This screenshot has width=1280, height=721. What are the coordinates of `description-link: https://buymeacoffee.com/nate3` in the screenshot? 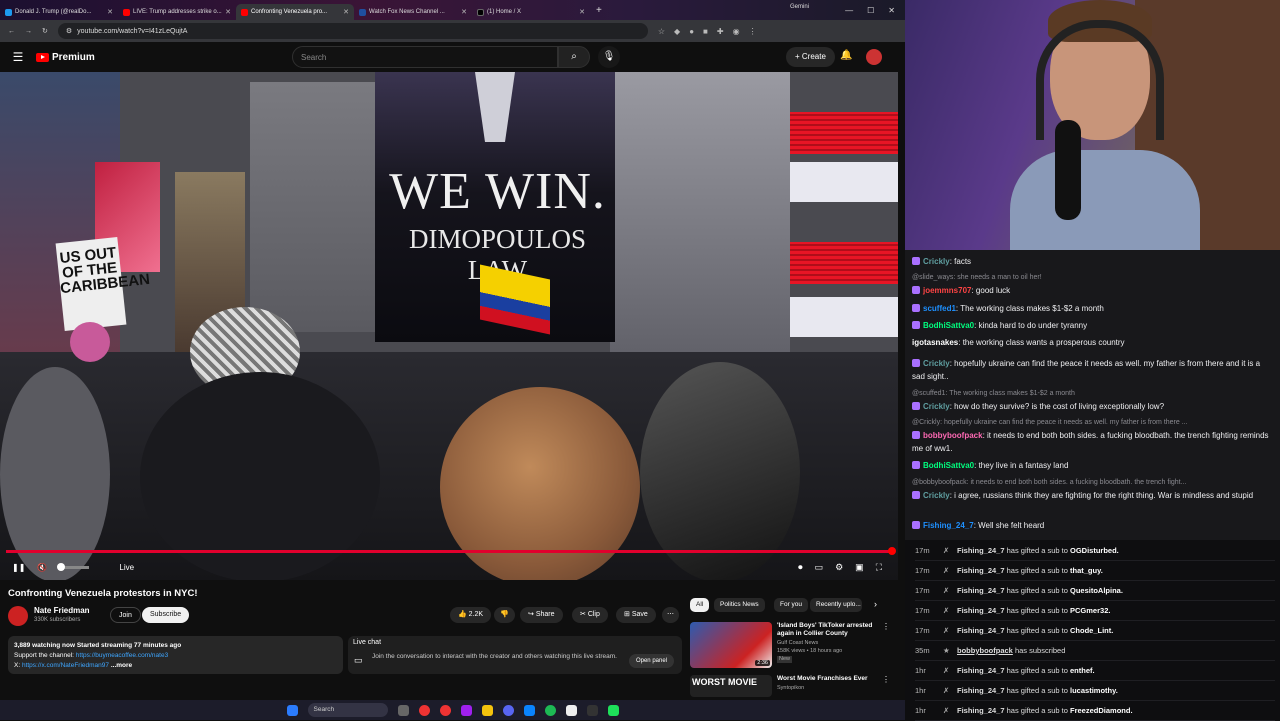 It's located at (122, 655).